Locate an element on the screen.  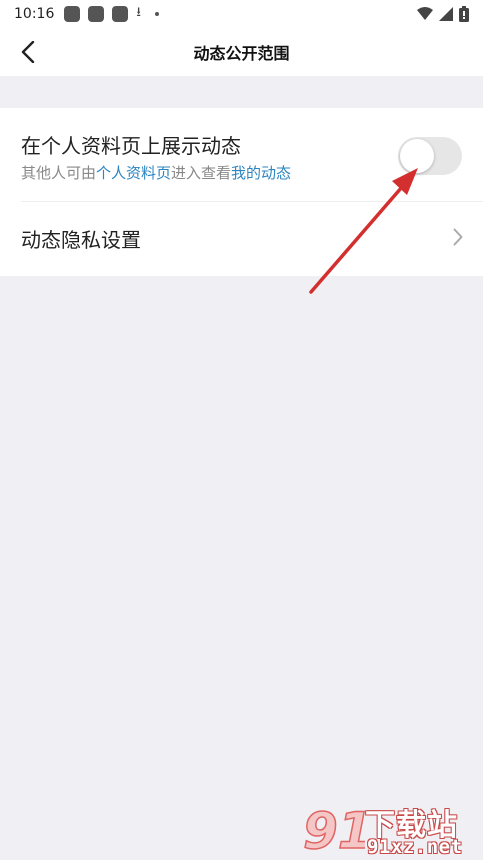
site-watermark: 91 下载站 91xz.net is located at coordinates (391, 829).